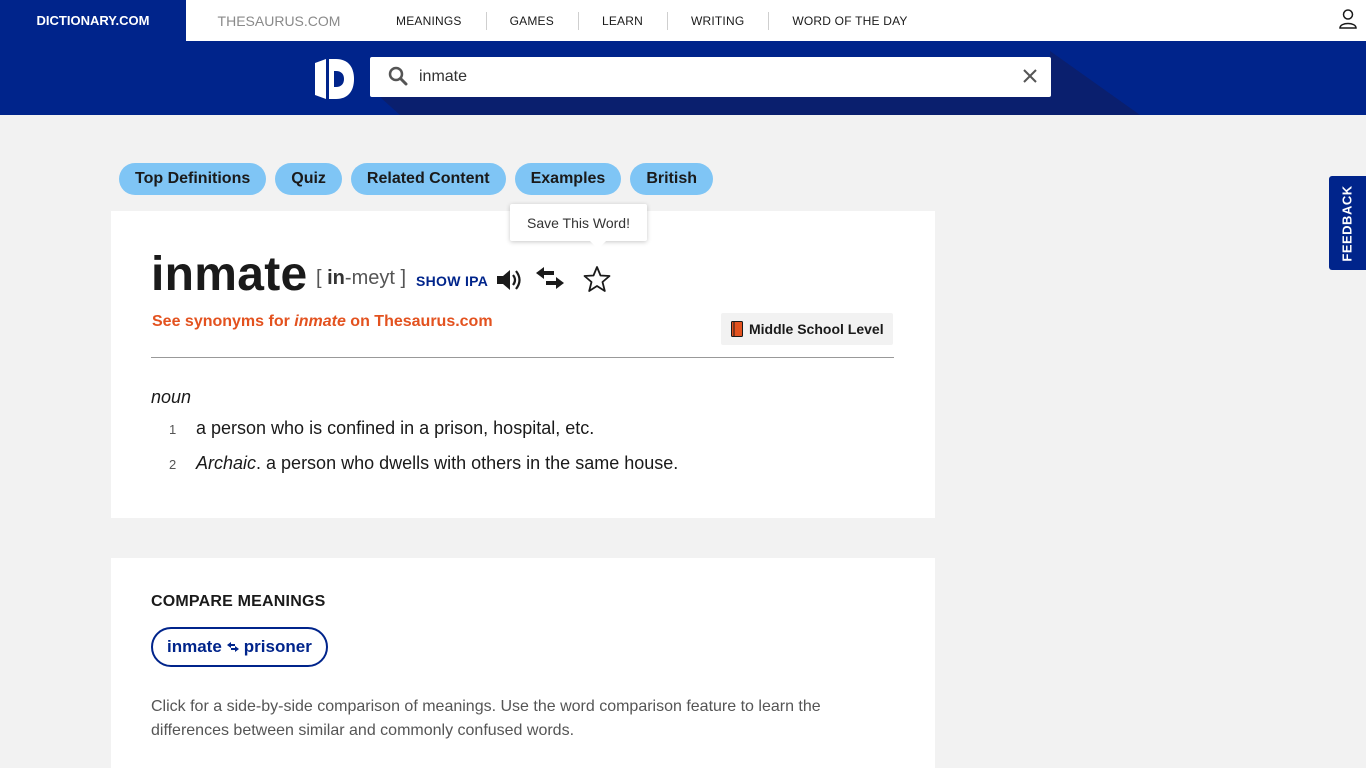  What do you see at coordinates (816, 329) in the screenshot?
I see `level-label: Middle School Level` at bounding box center [816, 329].